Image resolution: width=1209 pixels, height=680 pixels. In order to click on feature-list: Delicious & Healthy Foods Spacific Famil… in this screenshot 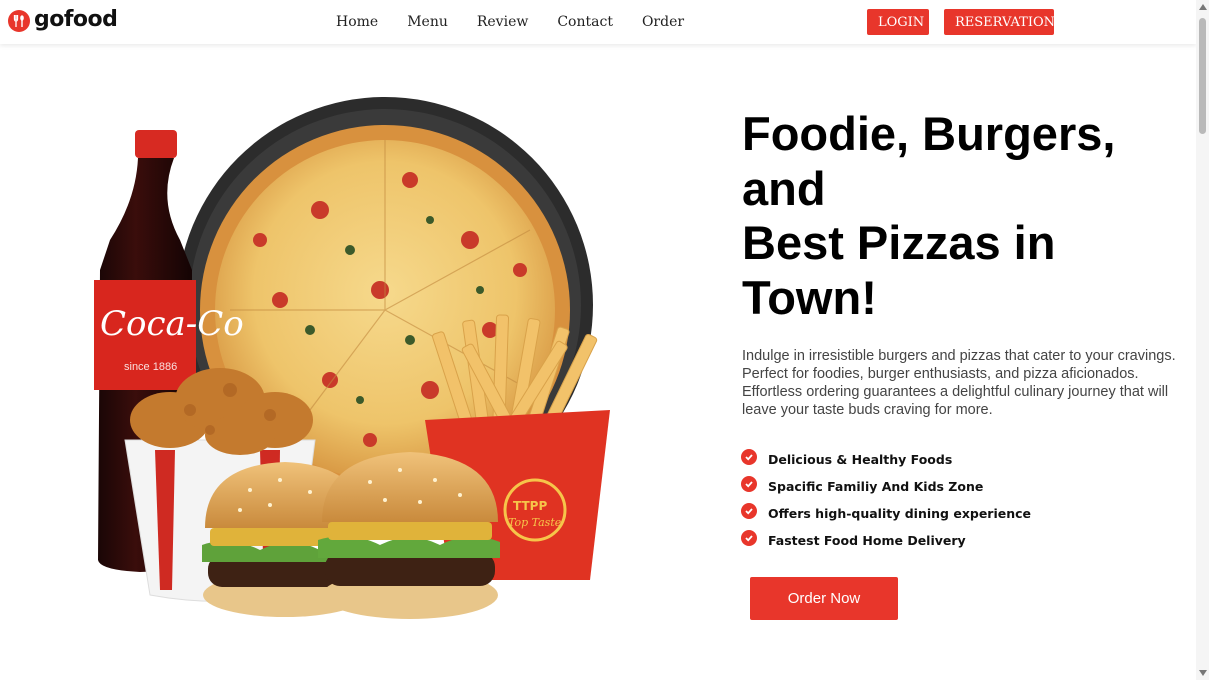, I will do `click(886, 500)`.